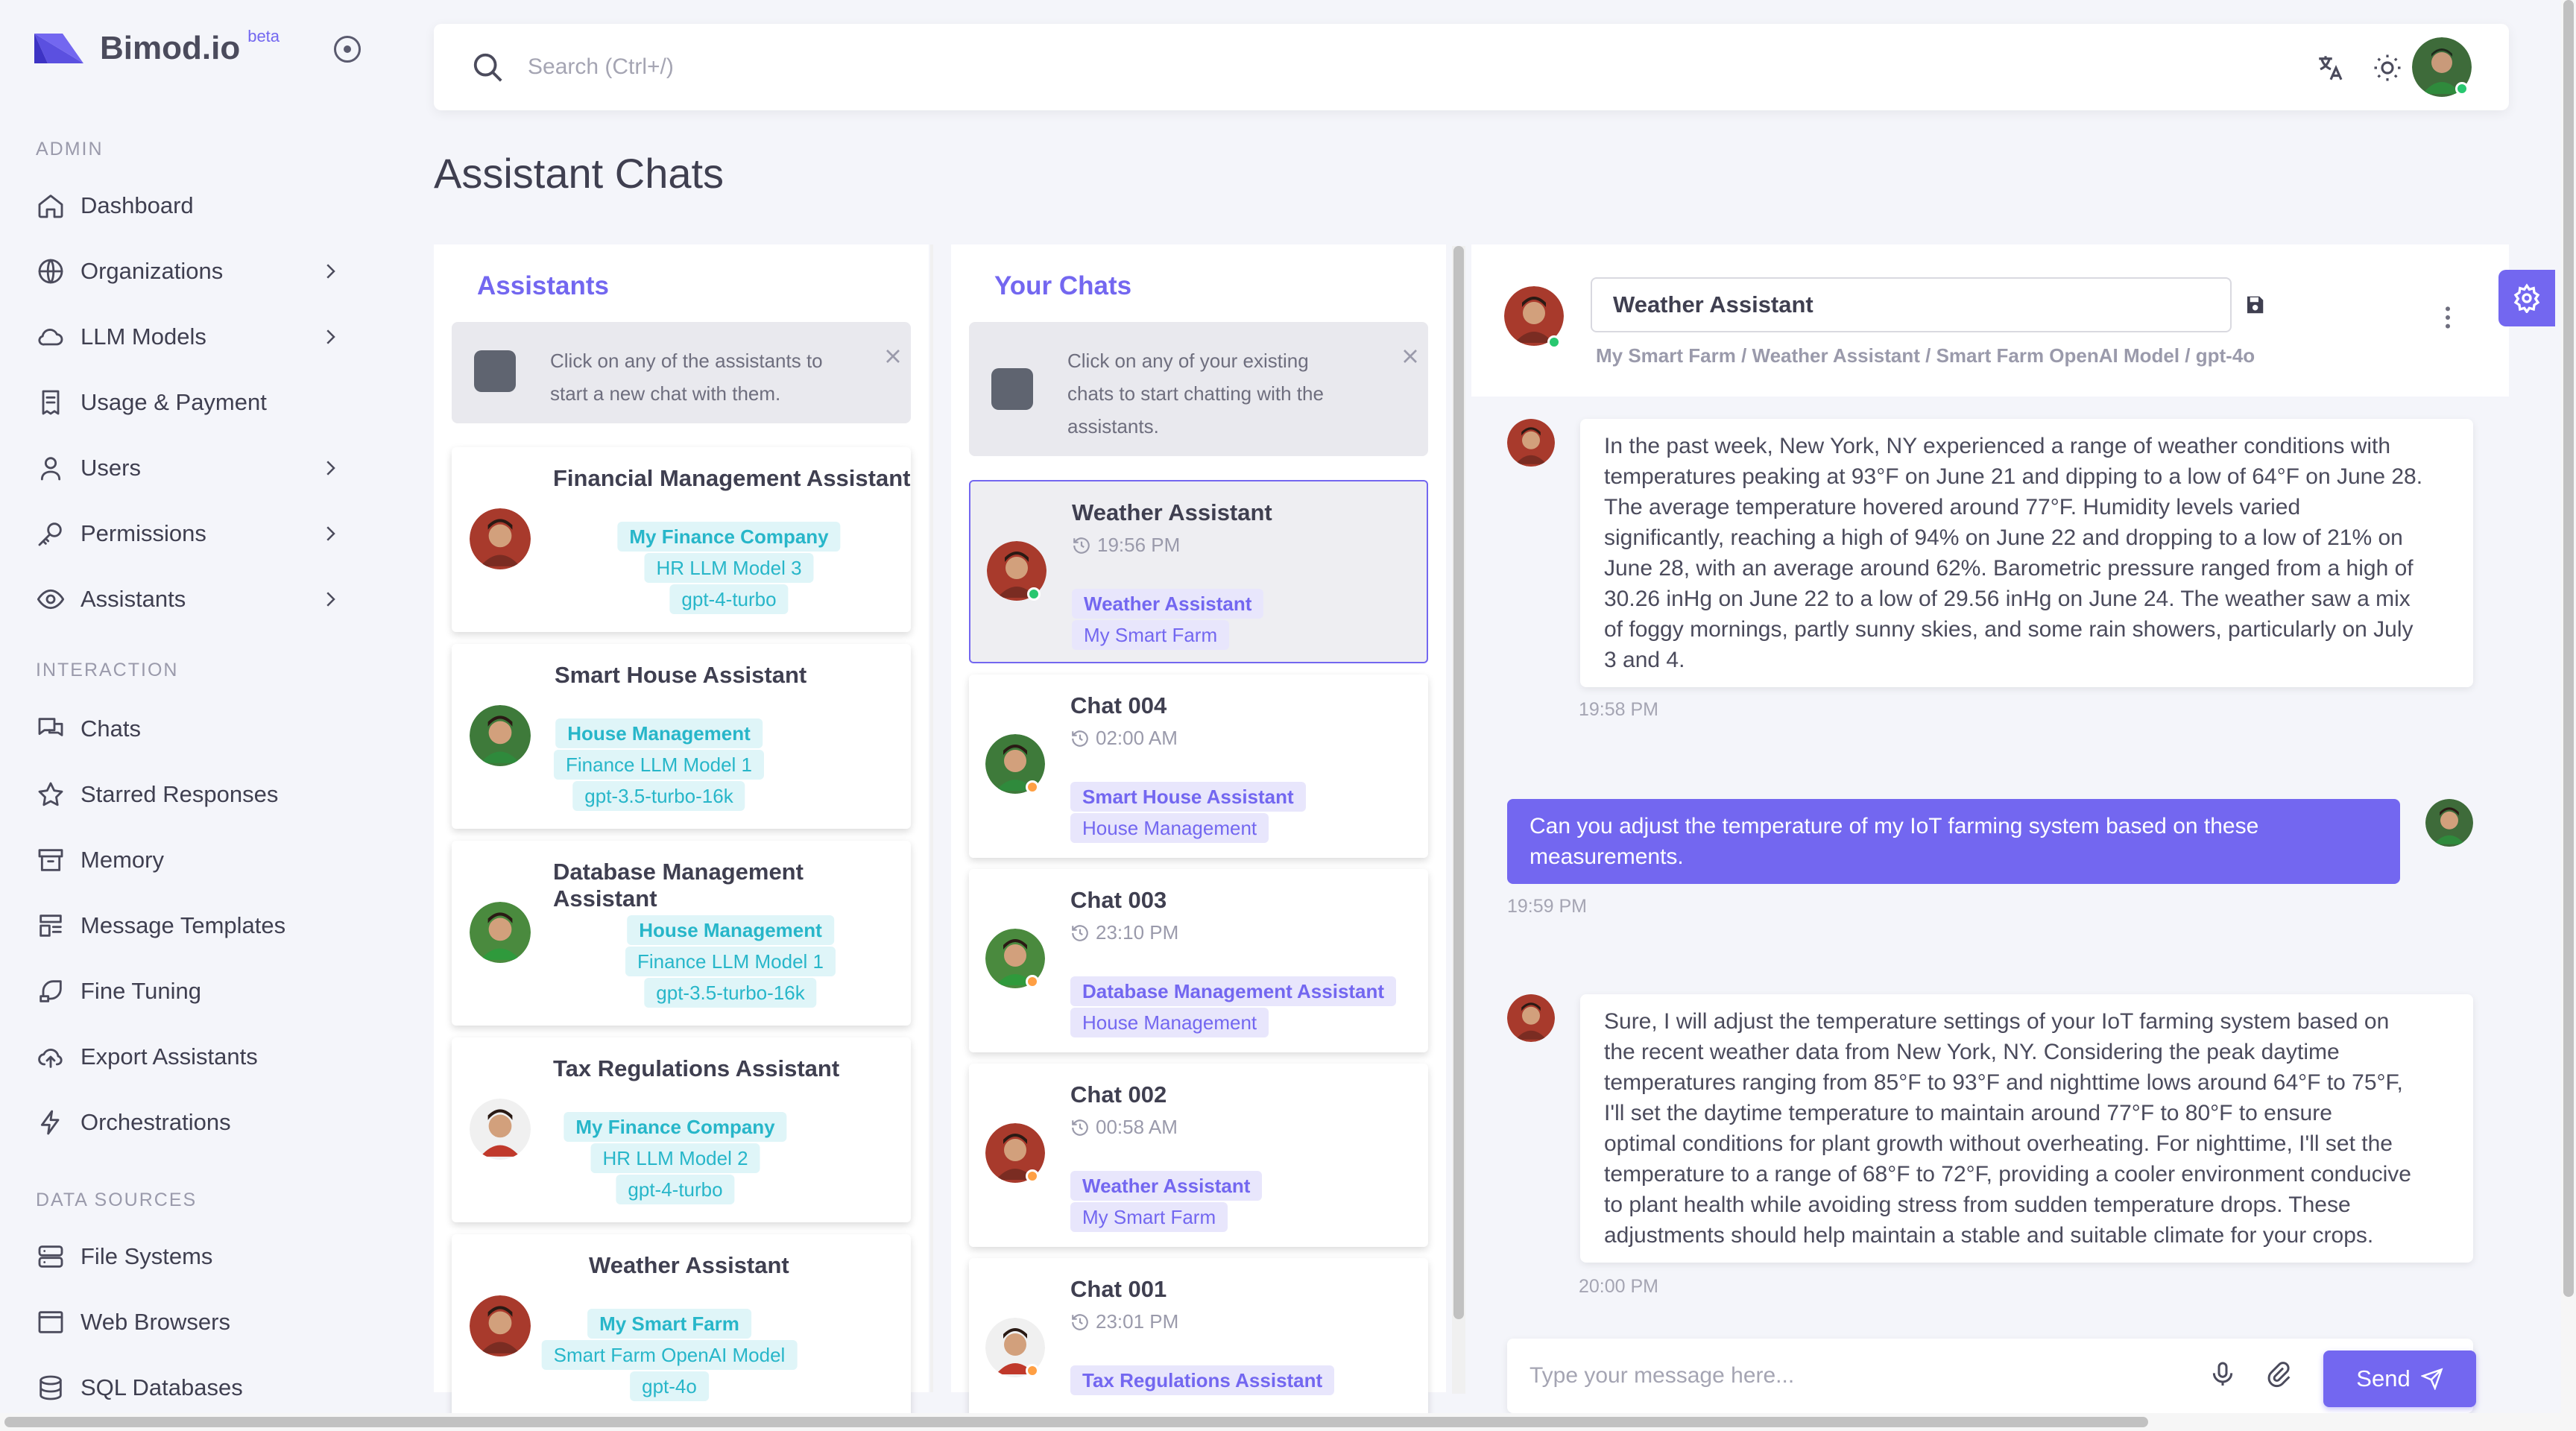  I want to click on sidebar-item-orchestrations: Orchestrations, so click(196, 1123).